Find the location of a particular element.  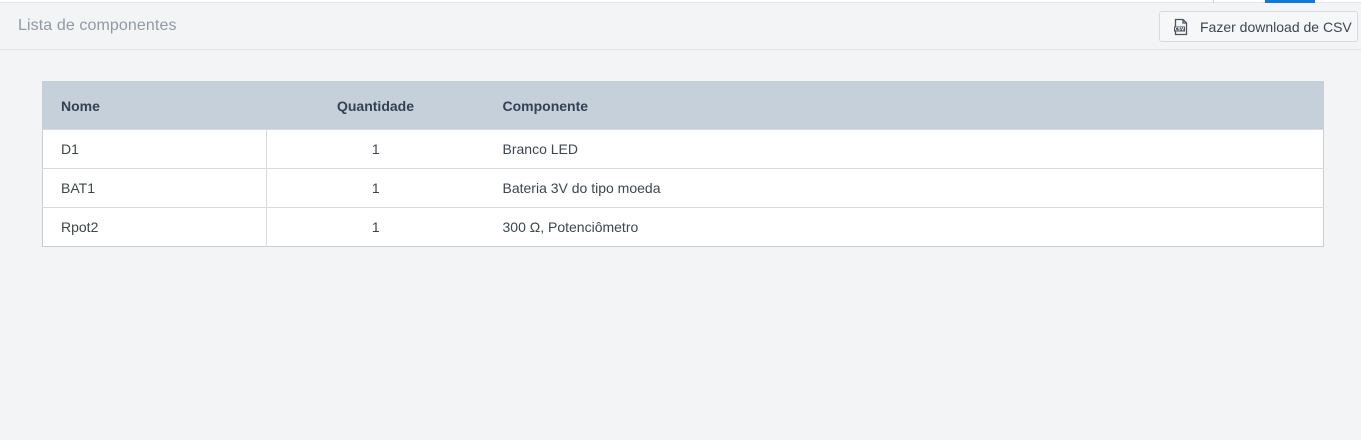

download-csv-button: CSV Fazer download de CSV is located at coordinates (1258, 26).